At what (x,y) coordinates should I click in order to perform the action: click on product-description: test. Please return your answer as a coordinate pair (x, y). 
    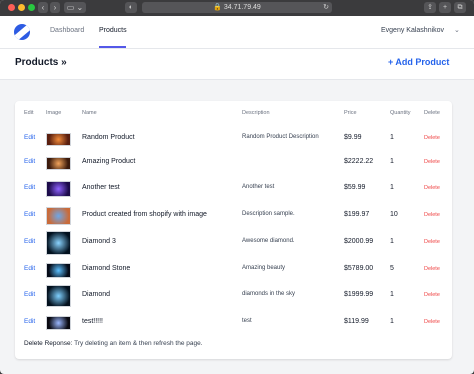
    Looking at the image, I should click on (247, 321).